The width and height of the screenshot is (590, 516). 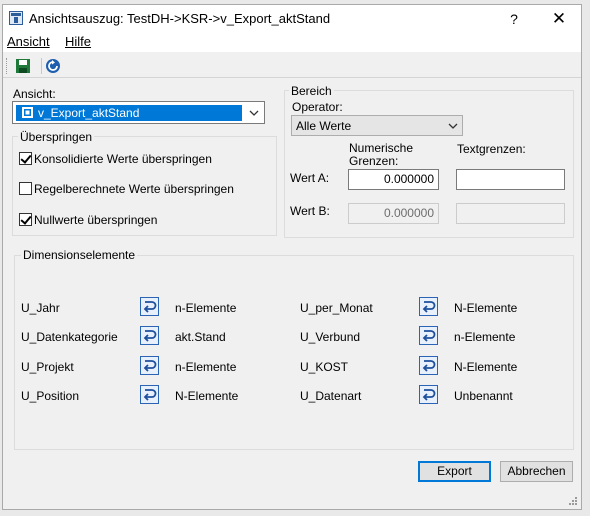 What do you see at coordinates (491, 149) in the screenshot?
I see `text-limits-header: Textgrenzen:` at bounding box center [491, 149].